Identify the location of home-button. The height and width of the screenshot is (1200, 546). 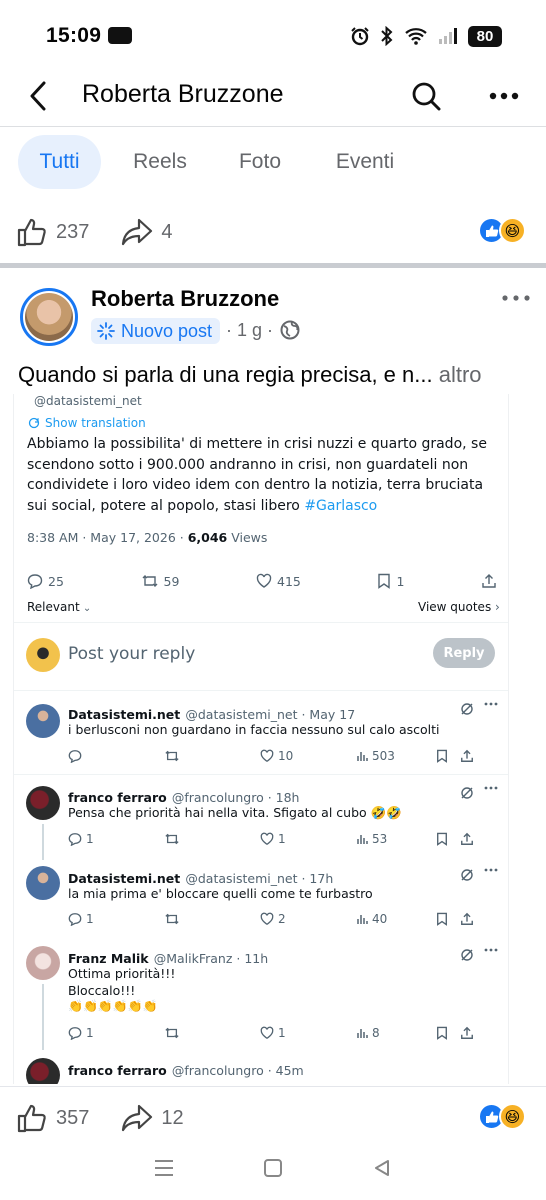
(273, 1168).